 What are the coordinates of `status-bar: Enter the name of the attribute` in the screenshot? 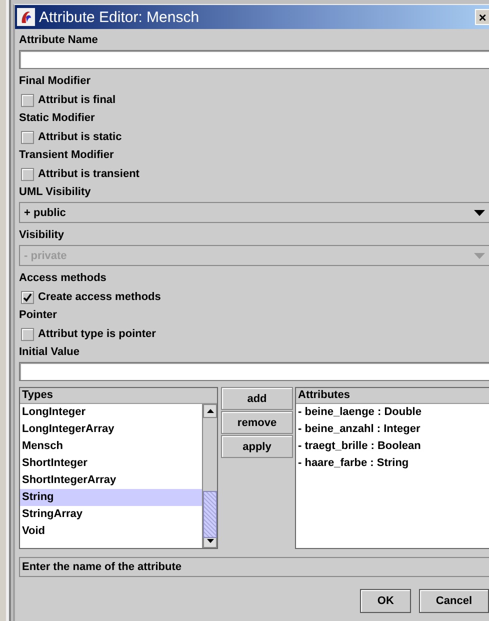 It's located at (254, 567).